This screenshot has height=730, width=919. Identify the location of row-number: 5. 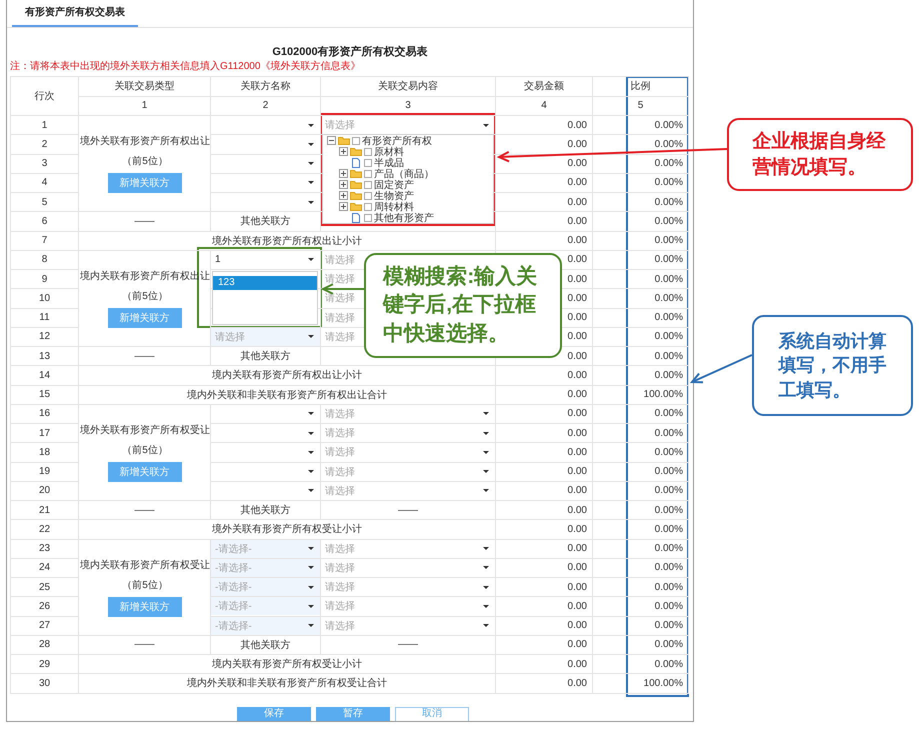
(44, 202).